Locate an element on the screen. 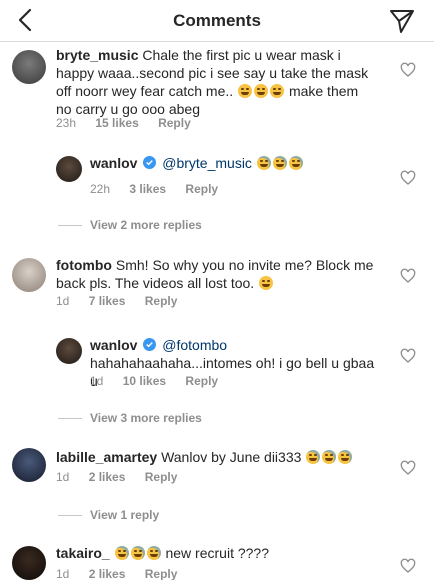  header-bar: Comments is located at coordinates (217, 21).